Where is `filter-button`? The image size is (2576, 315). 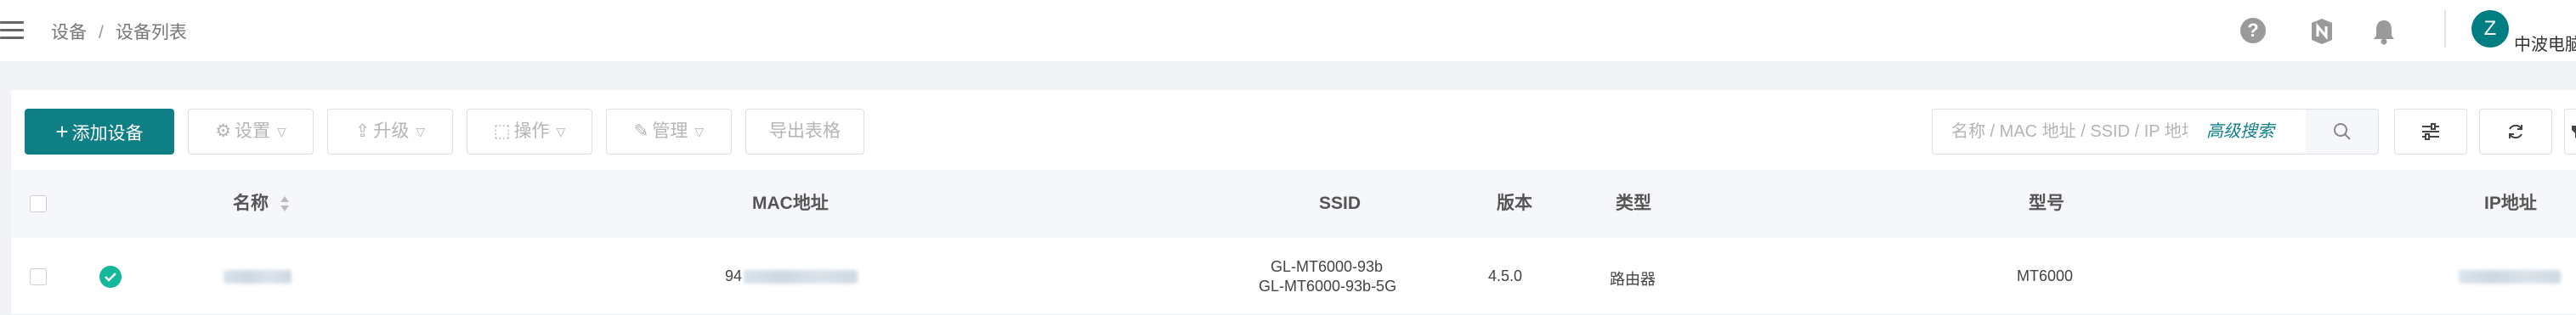
filter-button is located at coordinates (2570, 132).